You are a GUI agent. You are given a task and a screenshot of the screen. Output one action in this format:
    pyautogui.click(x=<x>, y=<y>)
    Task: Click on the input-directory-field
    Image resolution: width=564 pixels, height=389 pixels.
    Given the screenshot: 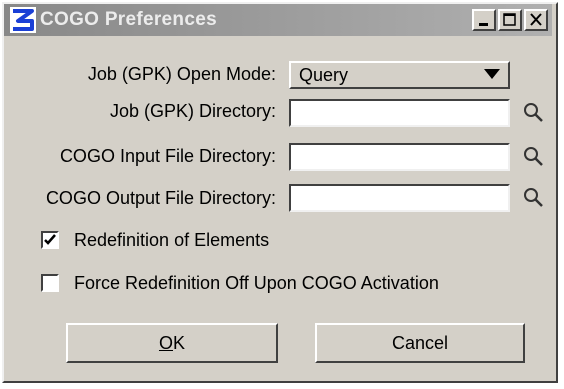 What is the action you would take?
    pyautogui.click(x=399, y=157)
    